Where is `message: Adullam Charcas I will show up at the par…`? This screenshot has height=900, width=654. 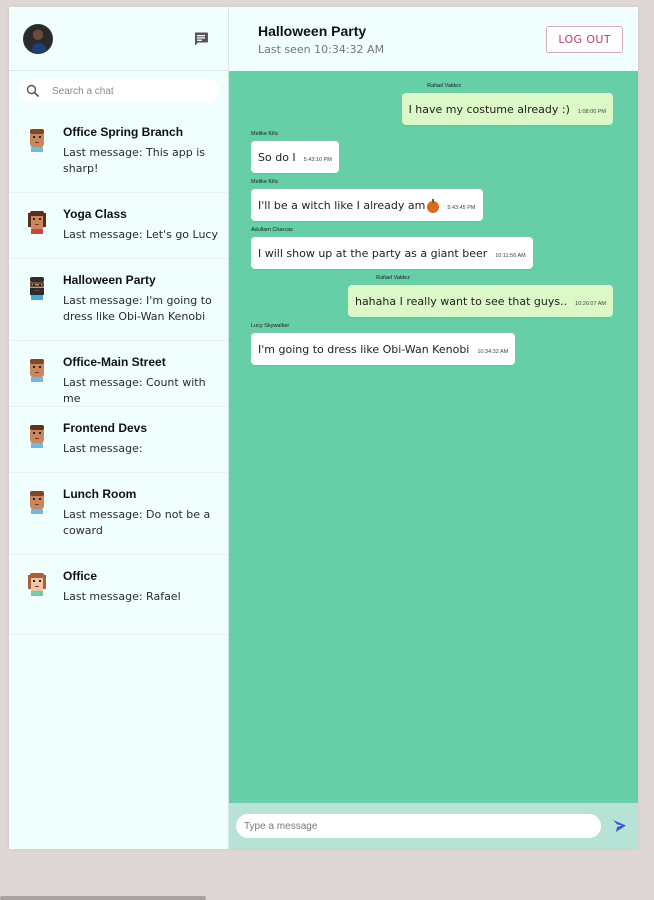 message: Adullam Charcas I will show up at the par… is located at coordinates (432, 248).